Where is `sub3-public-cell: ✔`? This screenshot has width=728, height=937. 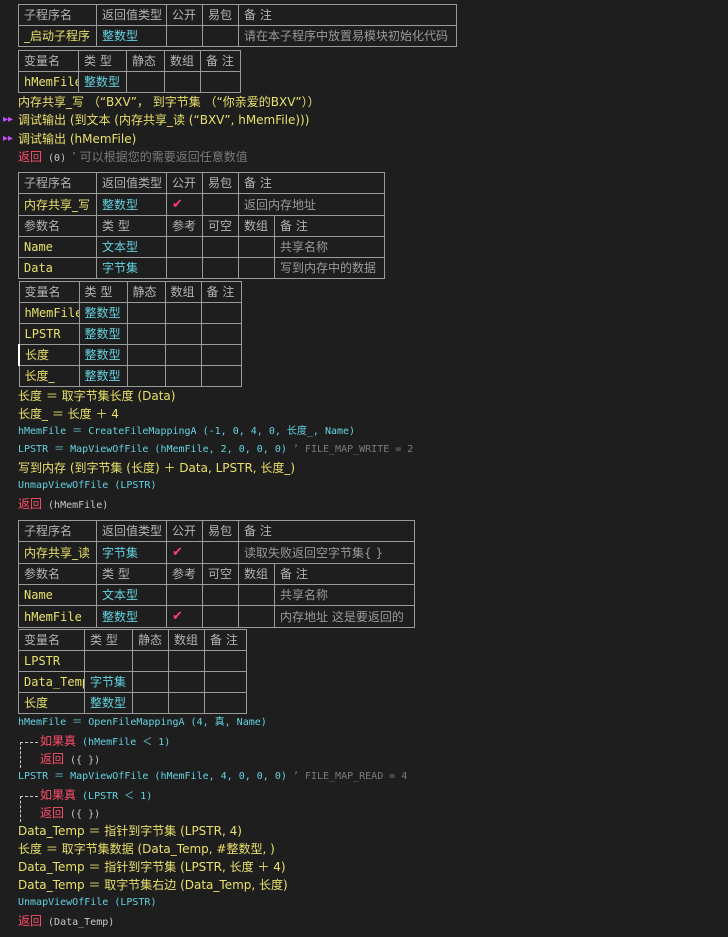
sub3-public-cell: ✔ is located at coordinates (184, 552).